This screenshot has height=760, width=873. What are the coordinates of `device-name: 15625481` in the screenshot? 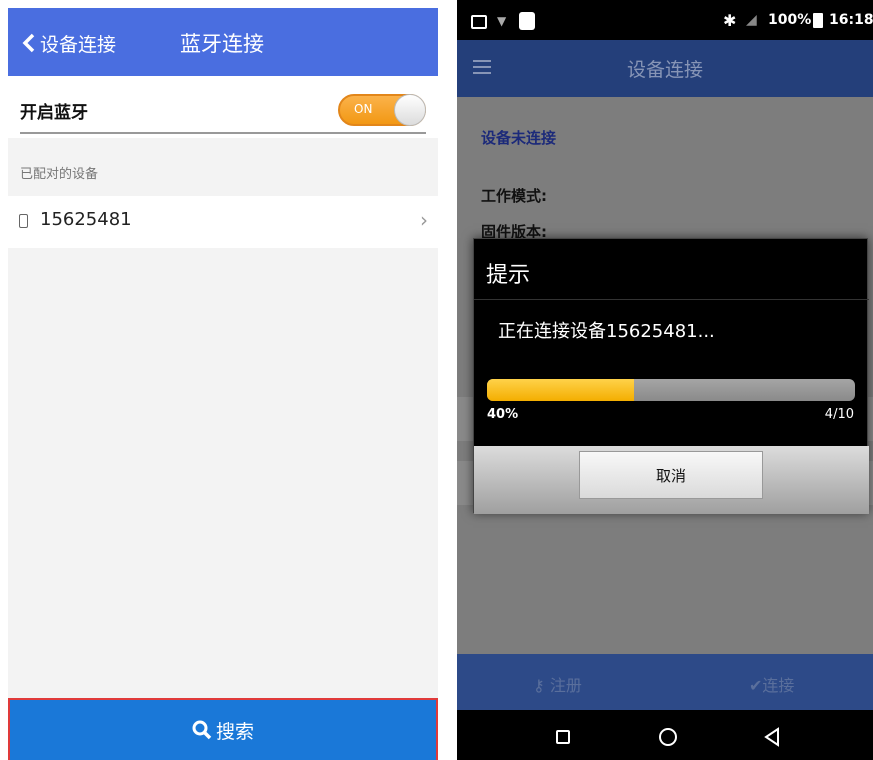 It's located at (86, 219).